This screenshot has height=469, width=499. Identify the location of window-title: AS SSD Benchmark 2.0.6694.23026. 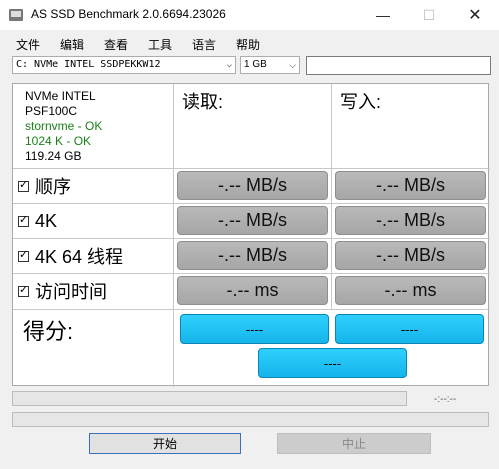
(128, 14).